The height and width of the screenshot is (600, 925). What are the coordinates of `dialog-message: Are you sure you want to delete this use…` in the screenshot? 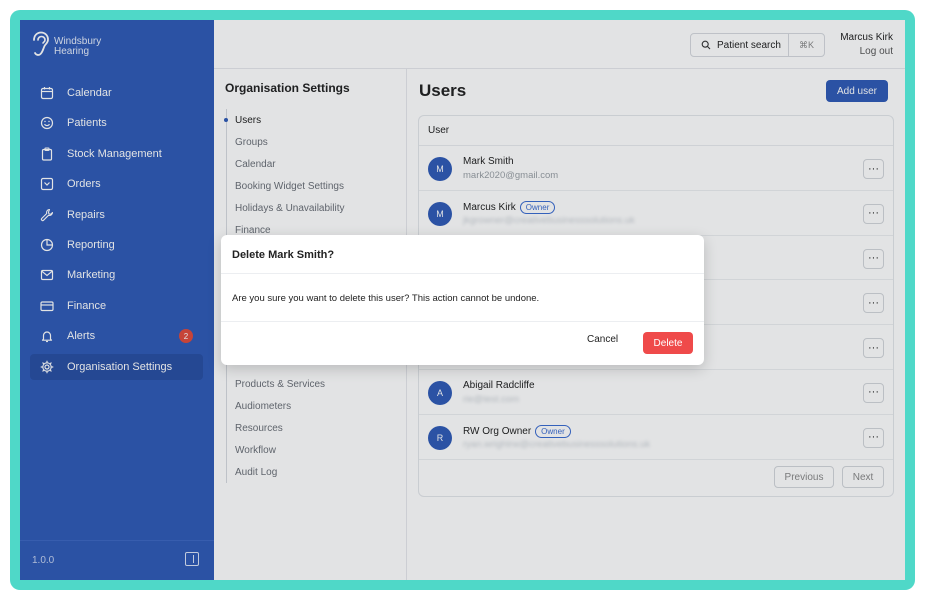 It's located at (386, 298).